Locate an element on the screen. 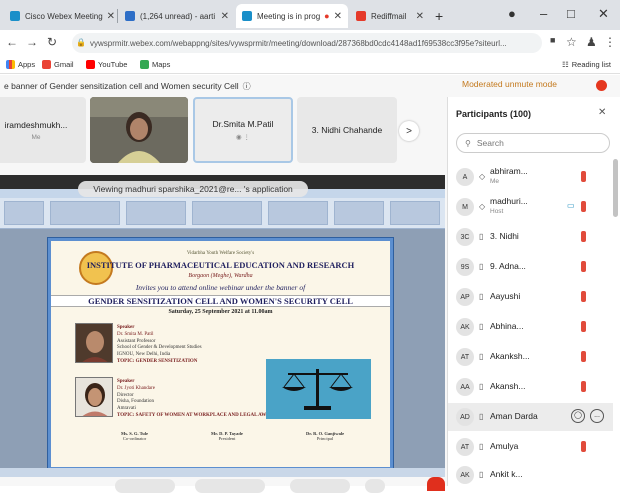  thumbnail-video is located at coordinates (139, 130).